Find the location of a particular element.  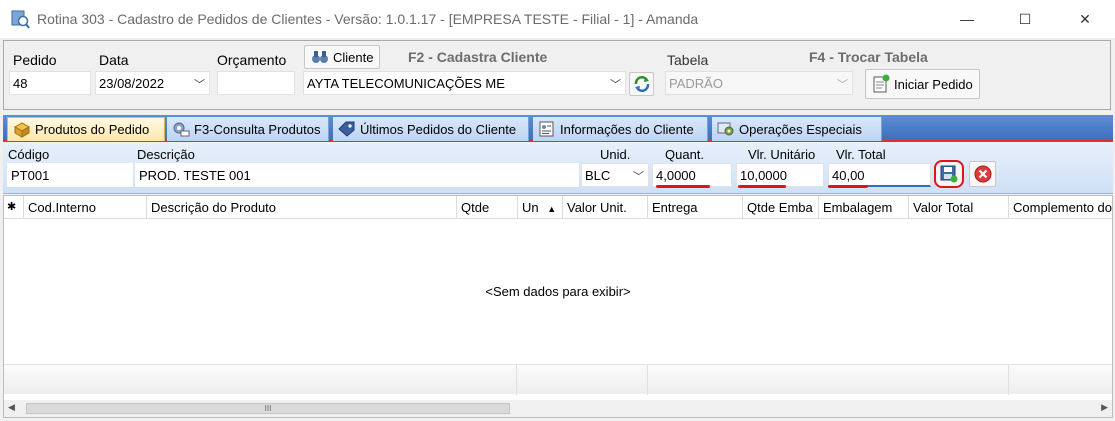

maximize-button: ☐ is located at coordinates (1025, 19).